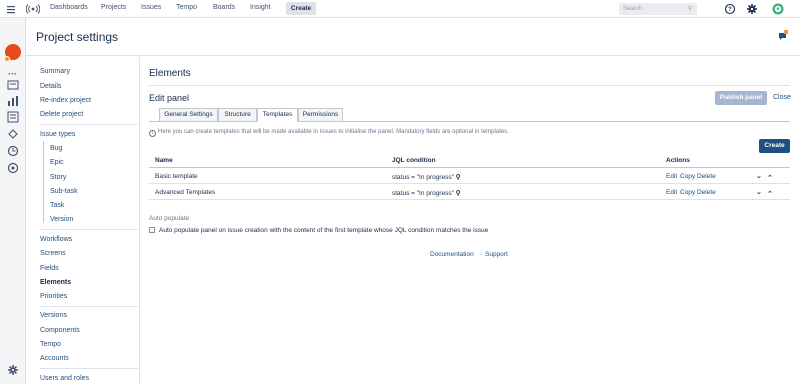 The image size is (800, 384). Describe the element at coordinates (50, 344) in the screenshot. I see `sidebar-item-tempo: Tempo` at that location.